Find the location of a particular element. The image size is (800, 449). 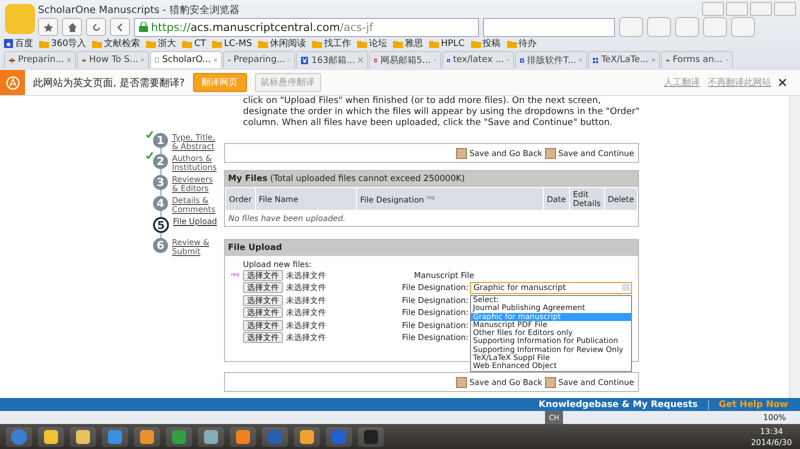

step-link: Details & Comments is located at coordinates (196, 206).